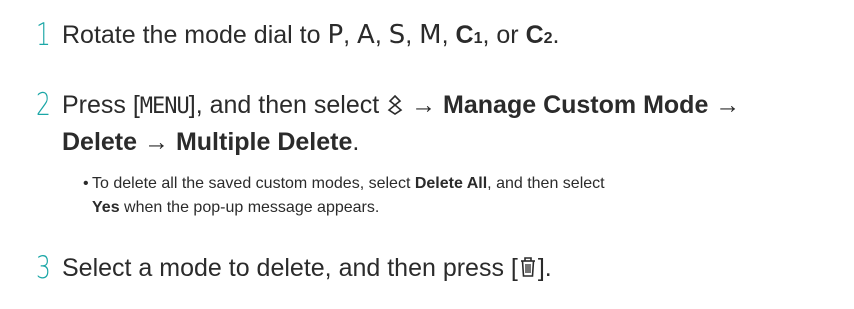 The width and height of the screenshot is (854, 309). What do you see at coordinates (335, 35) in the screenshot?
I see `mode-p: P` at bounding box center [335, 35].